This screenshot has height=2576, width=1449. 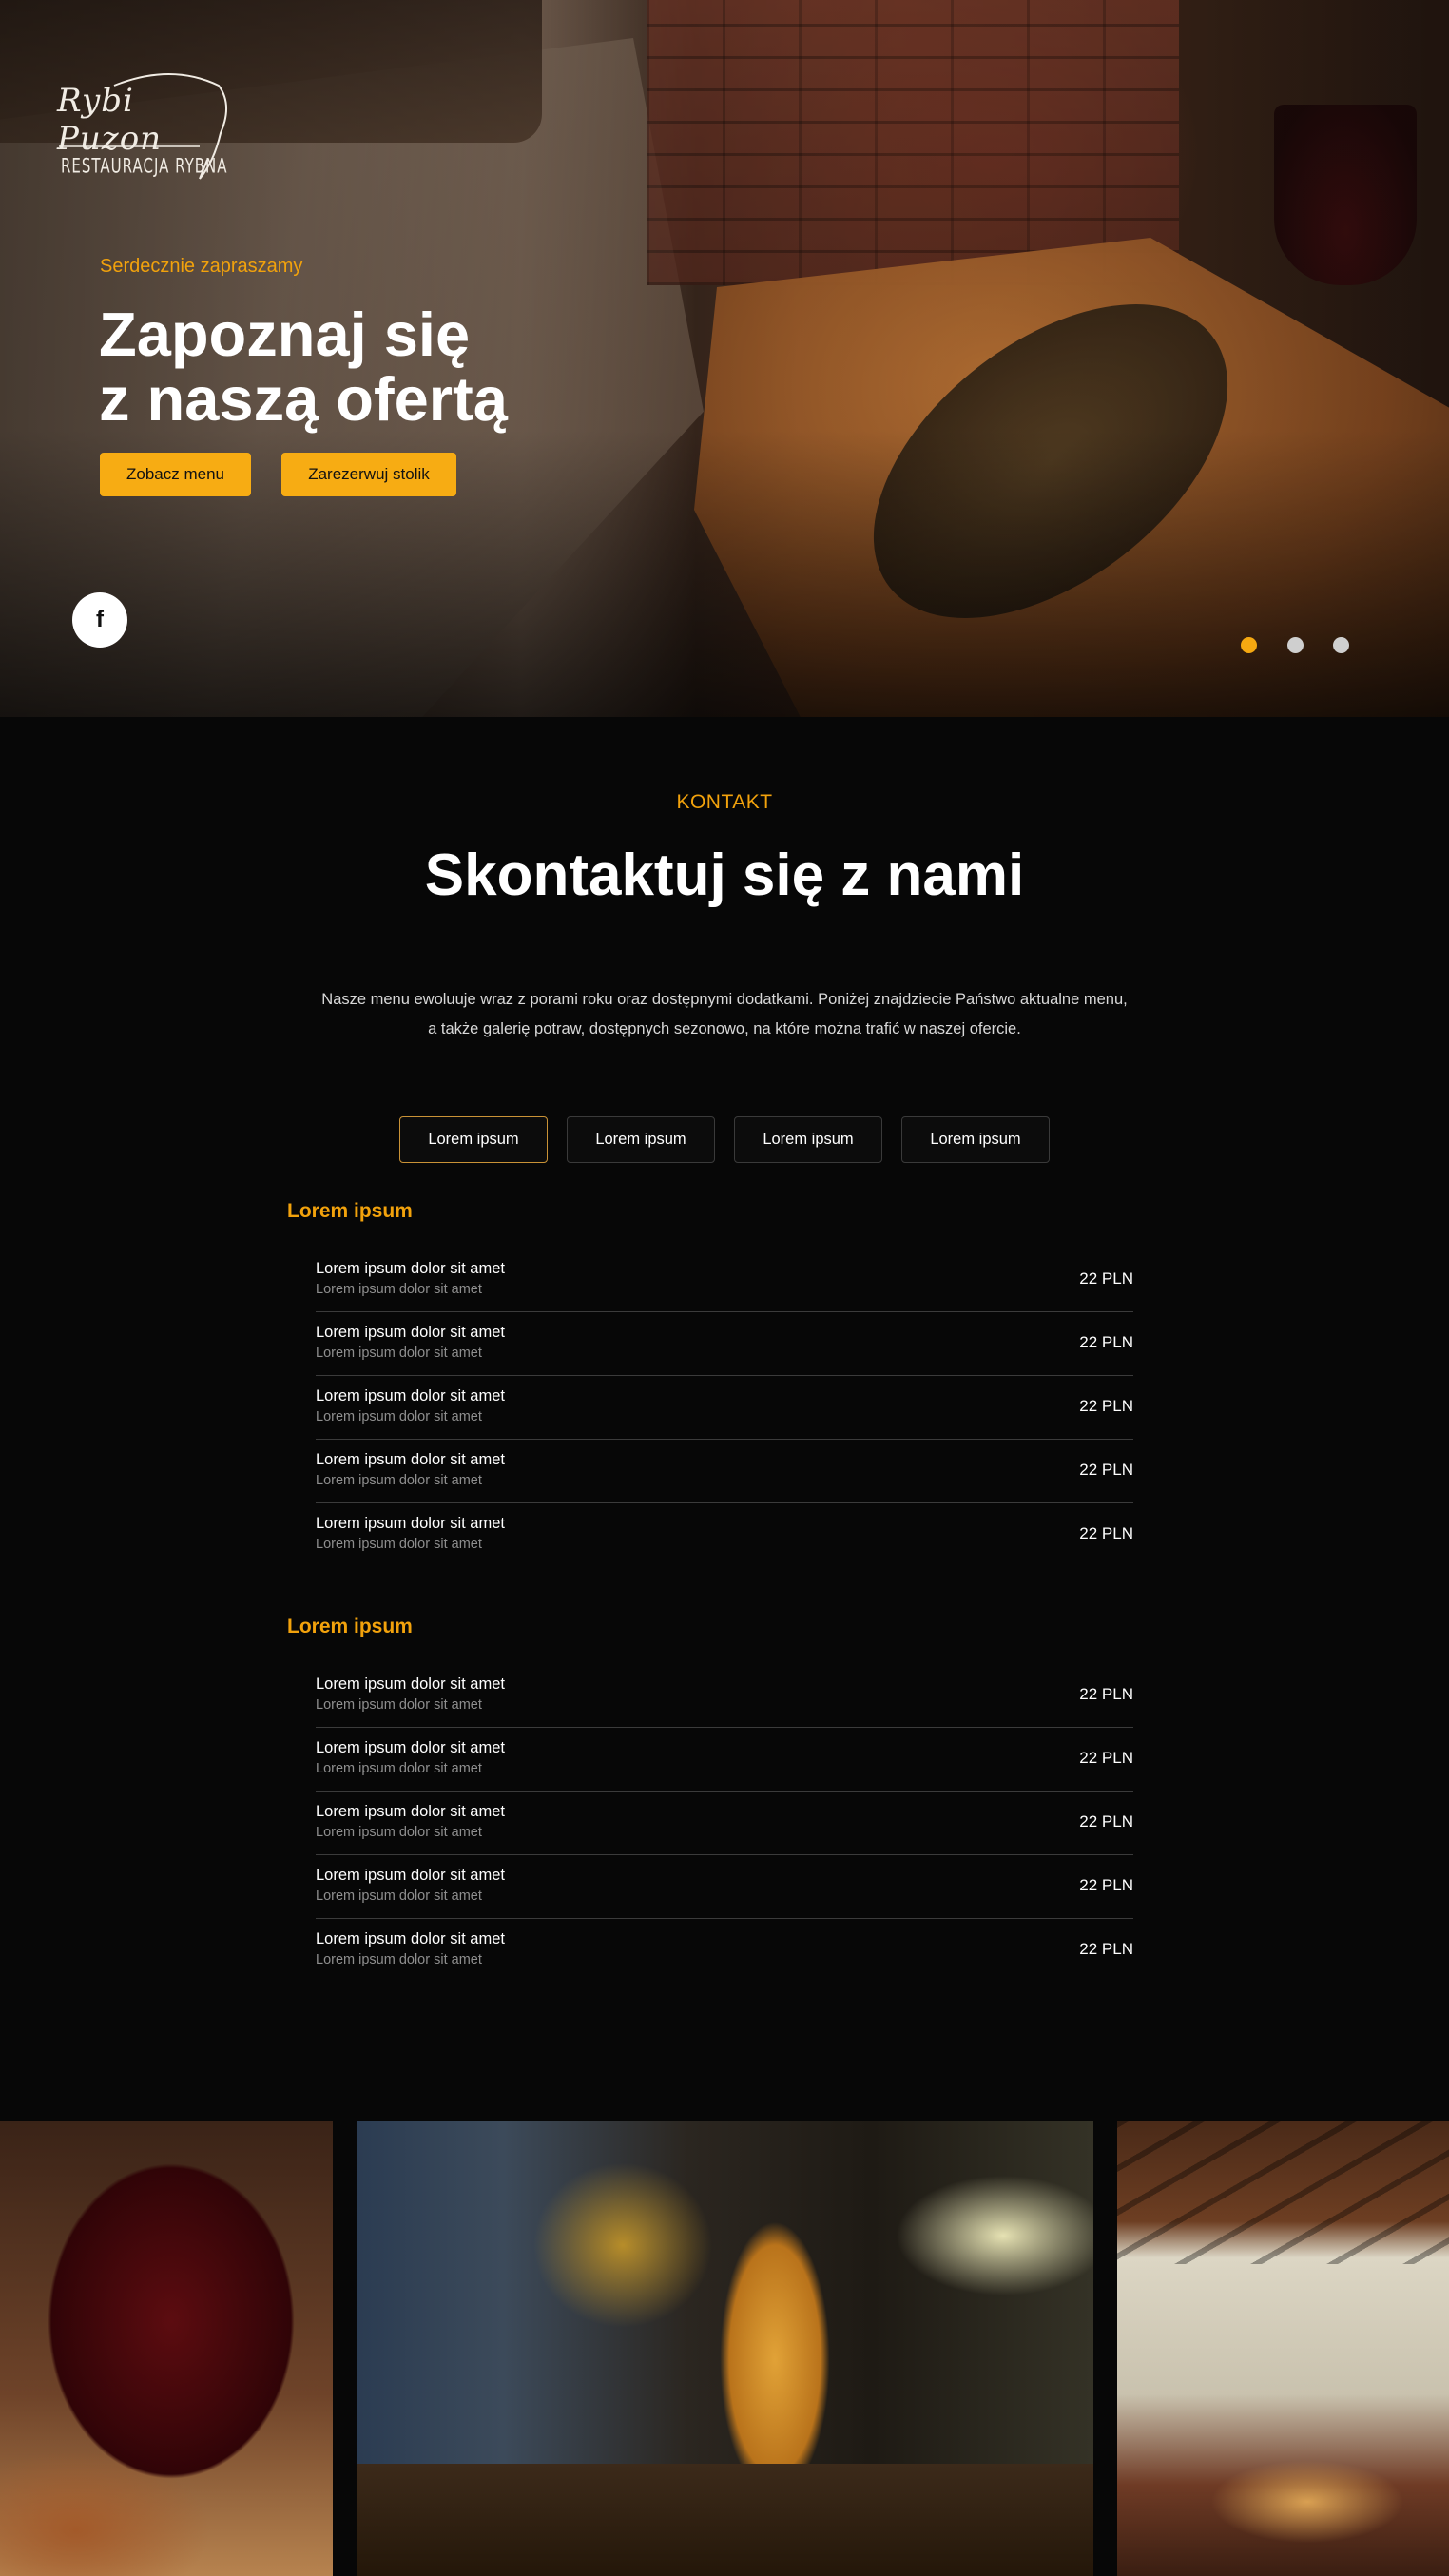 I want to click on gallery-photo-beer, so click(x=725, y=2348).